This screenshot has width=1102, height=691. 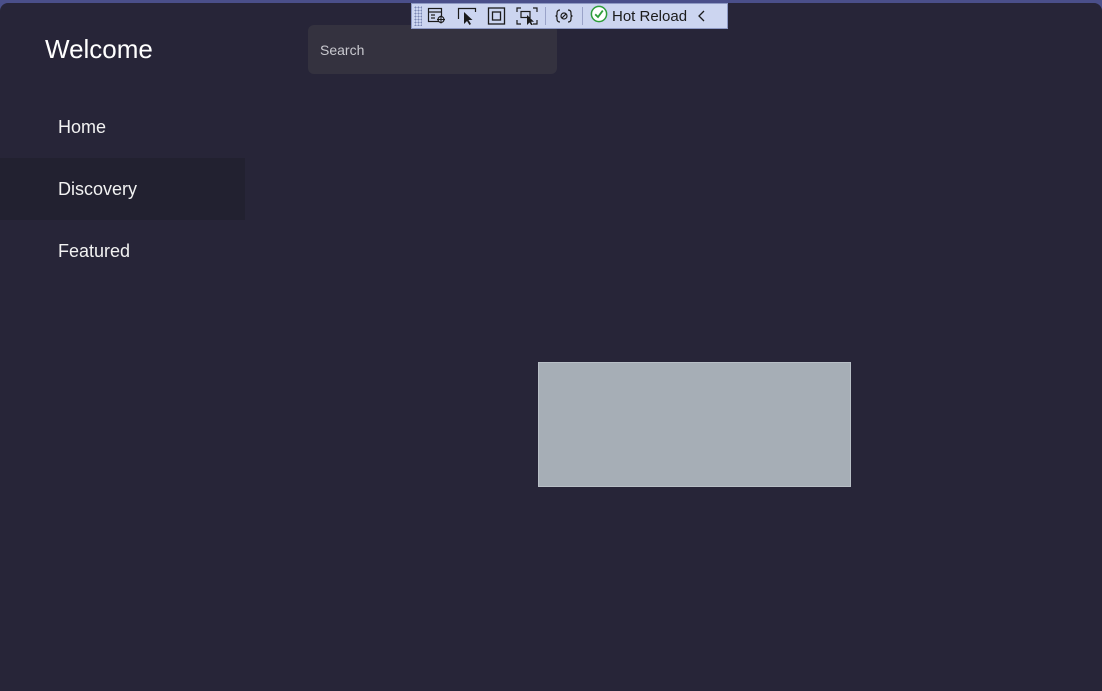 I want to click on page-title: Welcome, so click(x=99, y=49).